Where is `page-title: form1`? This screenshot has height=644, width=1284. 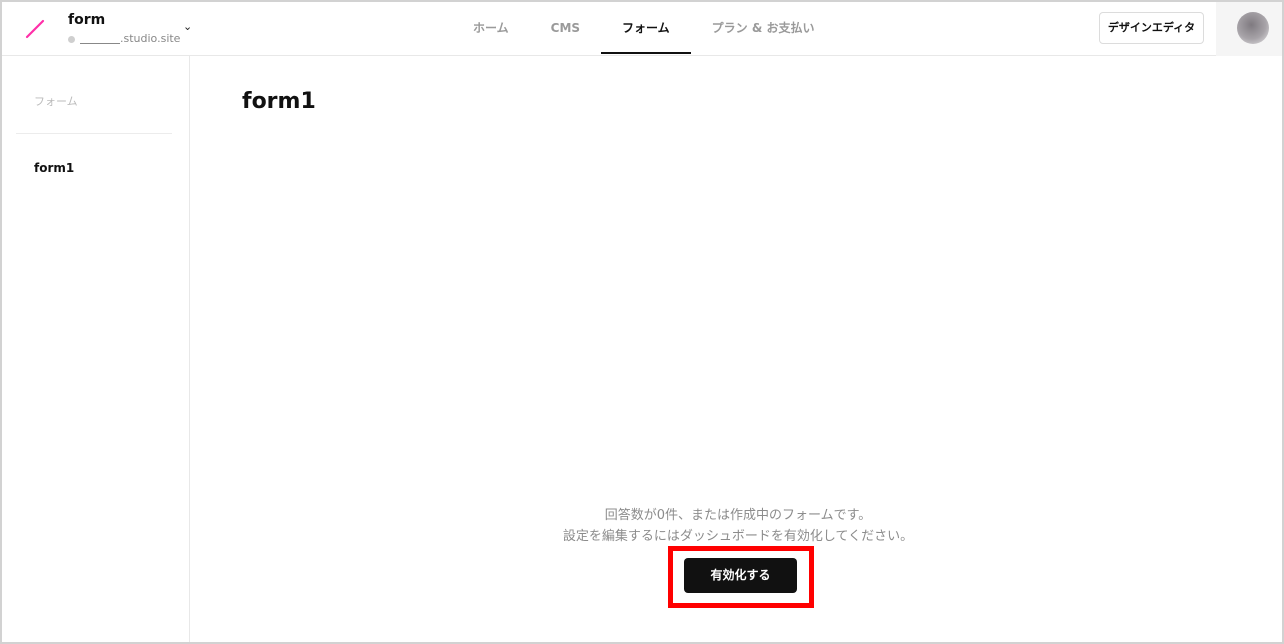
page-title: form1 is located at coordinates (279, 101).